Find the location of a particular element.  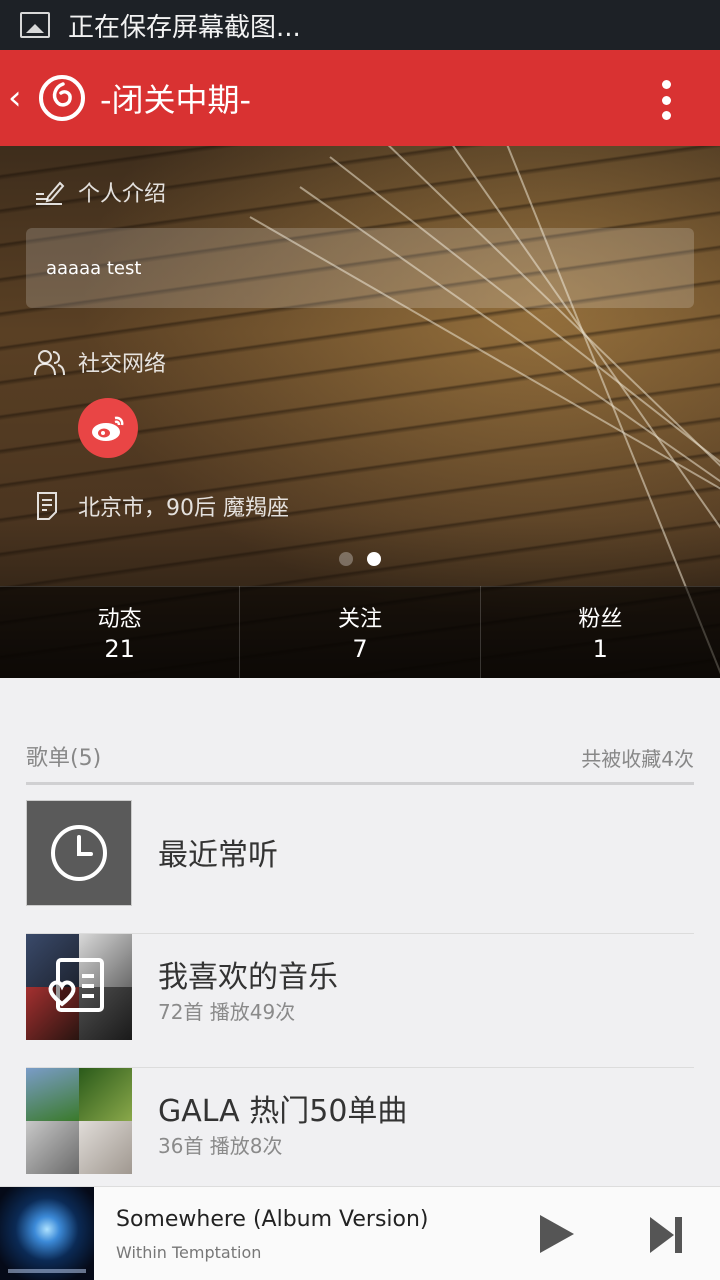

edit-icon is located at coordinates (50, 193).